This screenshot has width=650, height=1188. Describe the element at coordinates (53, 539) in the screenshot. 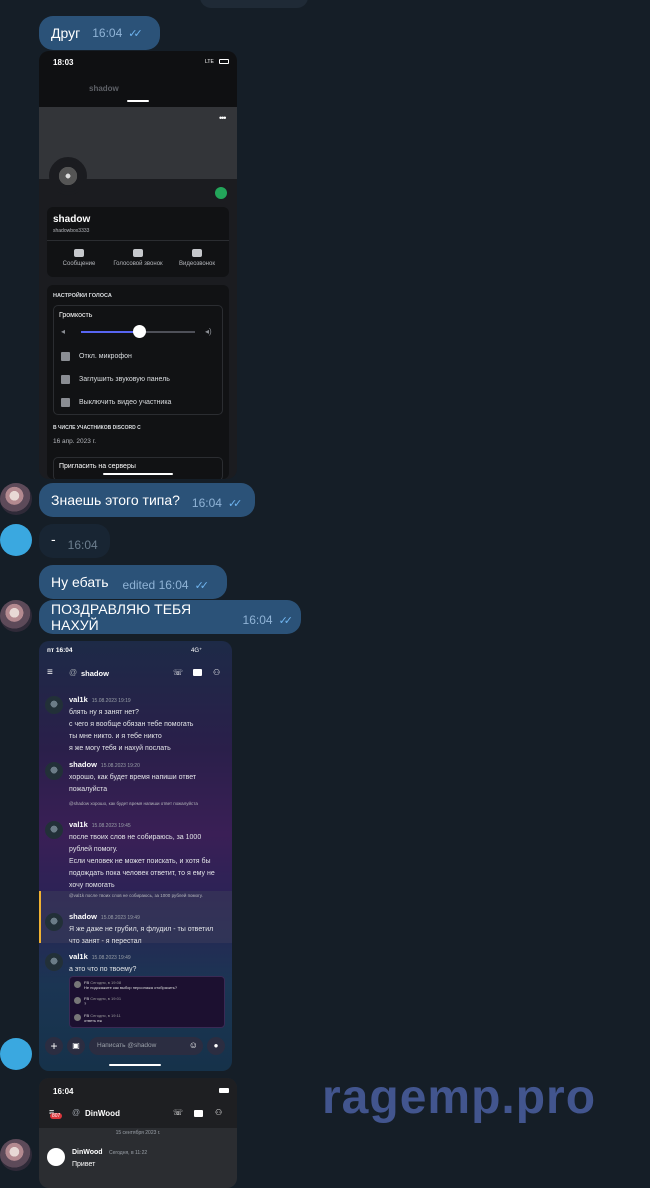

I see `message-text: -` at that location.